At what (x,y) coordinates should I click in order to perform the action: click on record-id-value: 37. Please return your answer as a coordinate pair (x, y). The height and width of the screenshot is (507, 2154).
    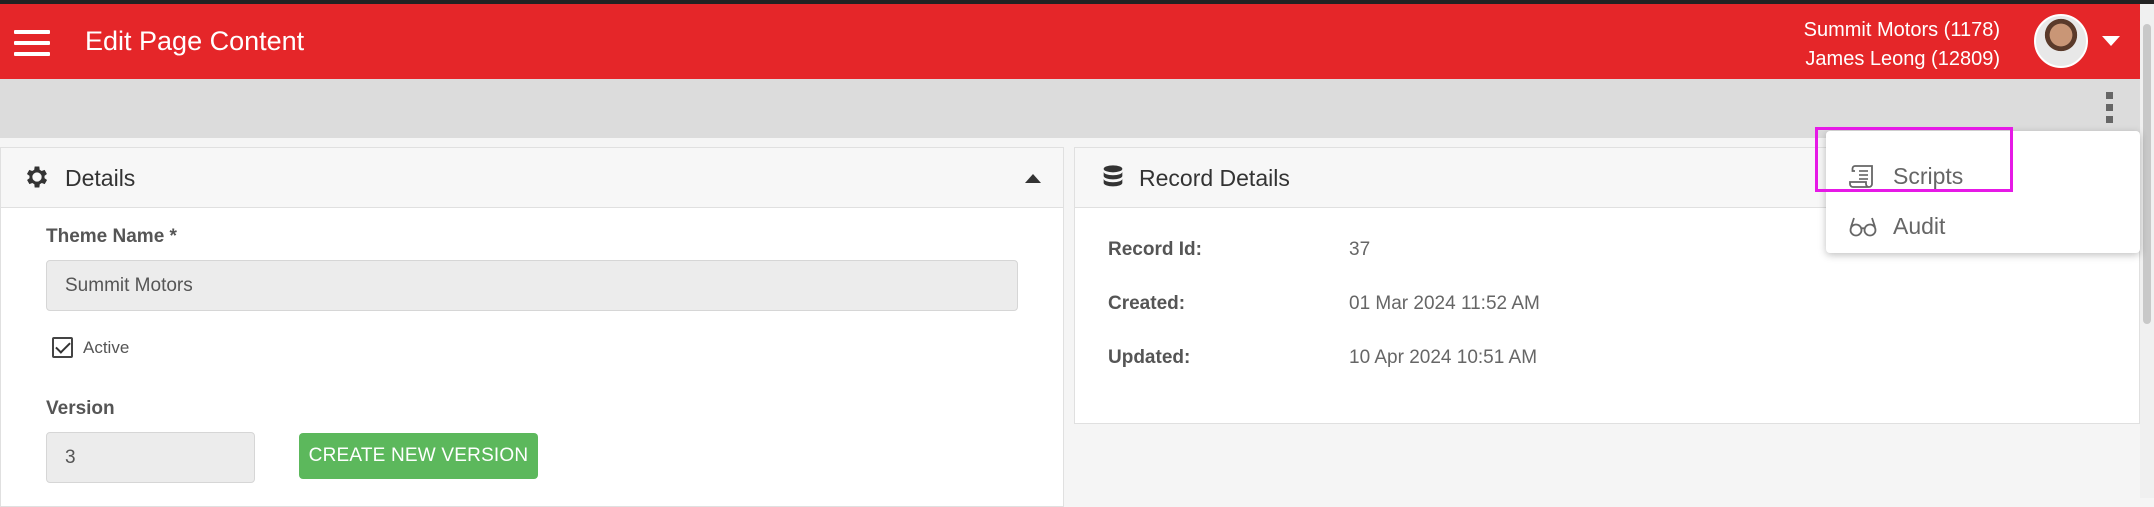
    Looking at the image, I should click on (1360, 249).